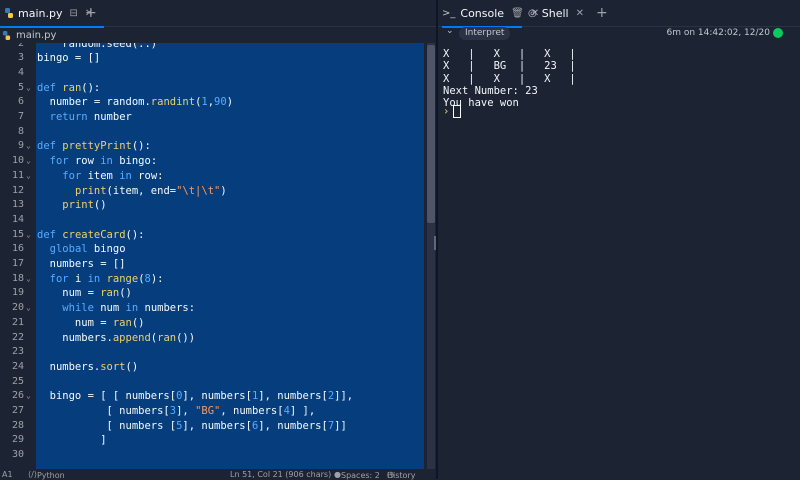 Image resolution: width=800 pixels, height=480 pixels. I want to click on line-number: 19, so click(17, 293).